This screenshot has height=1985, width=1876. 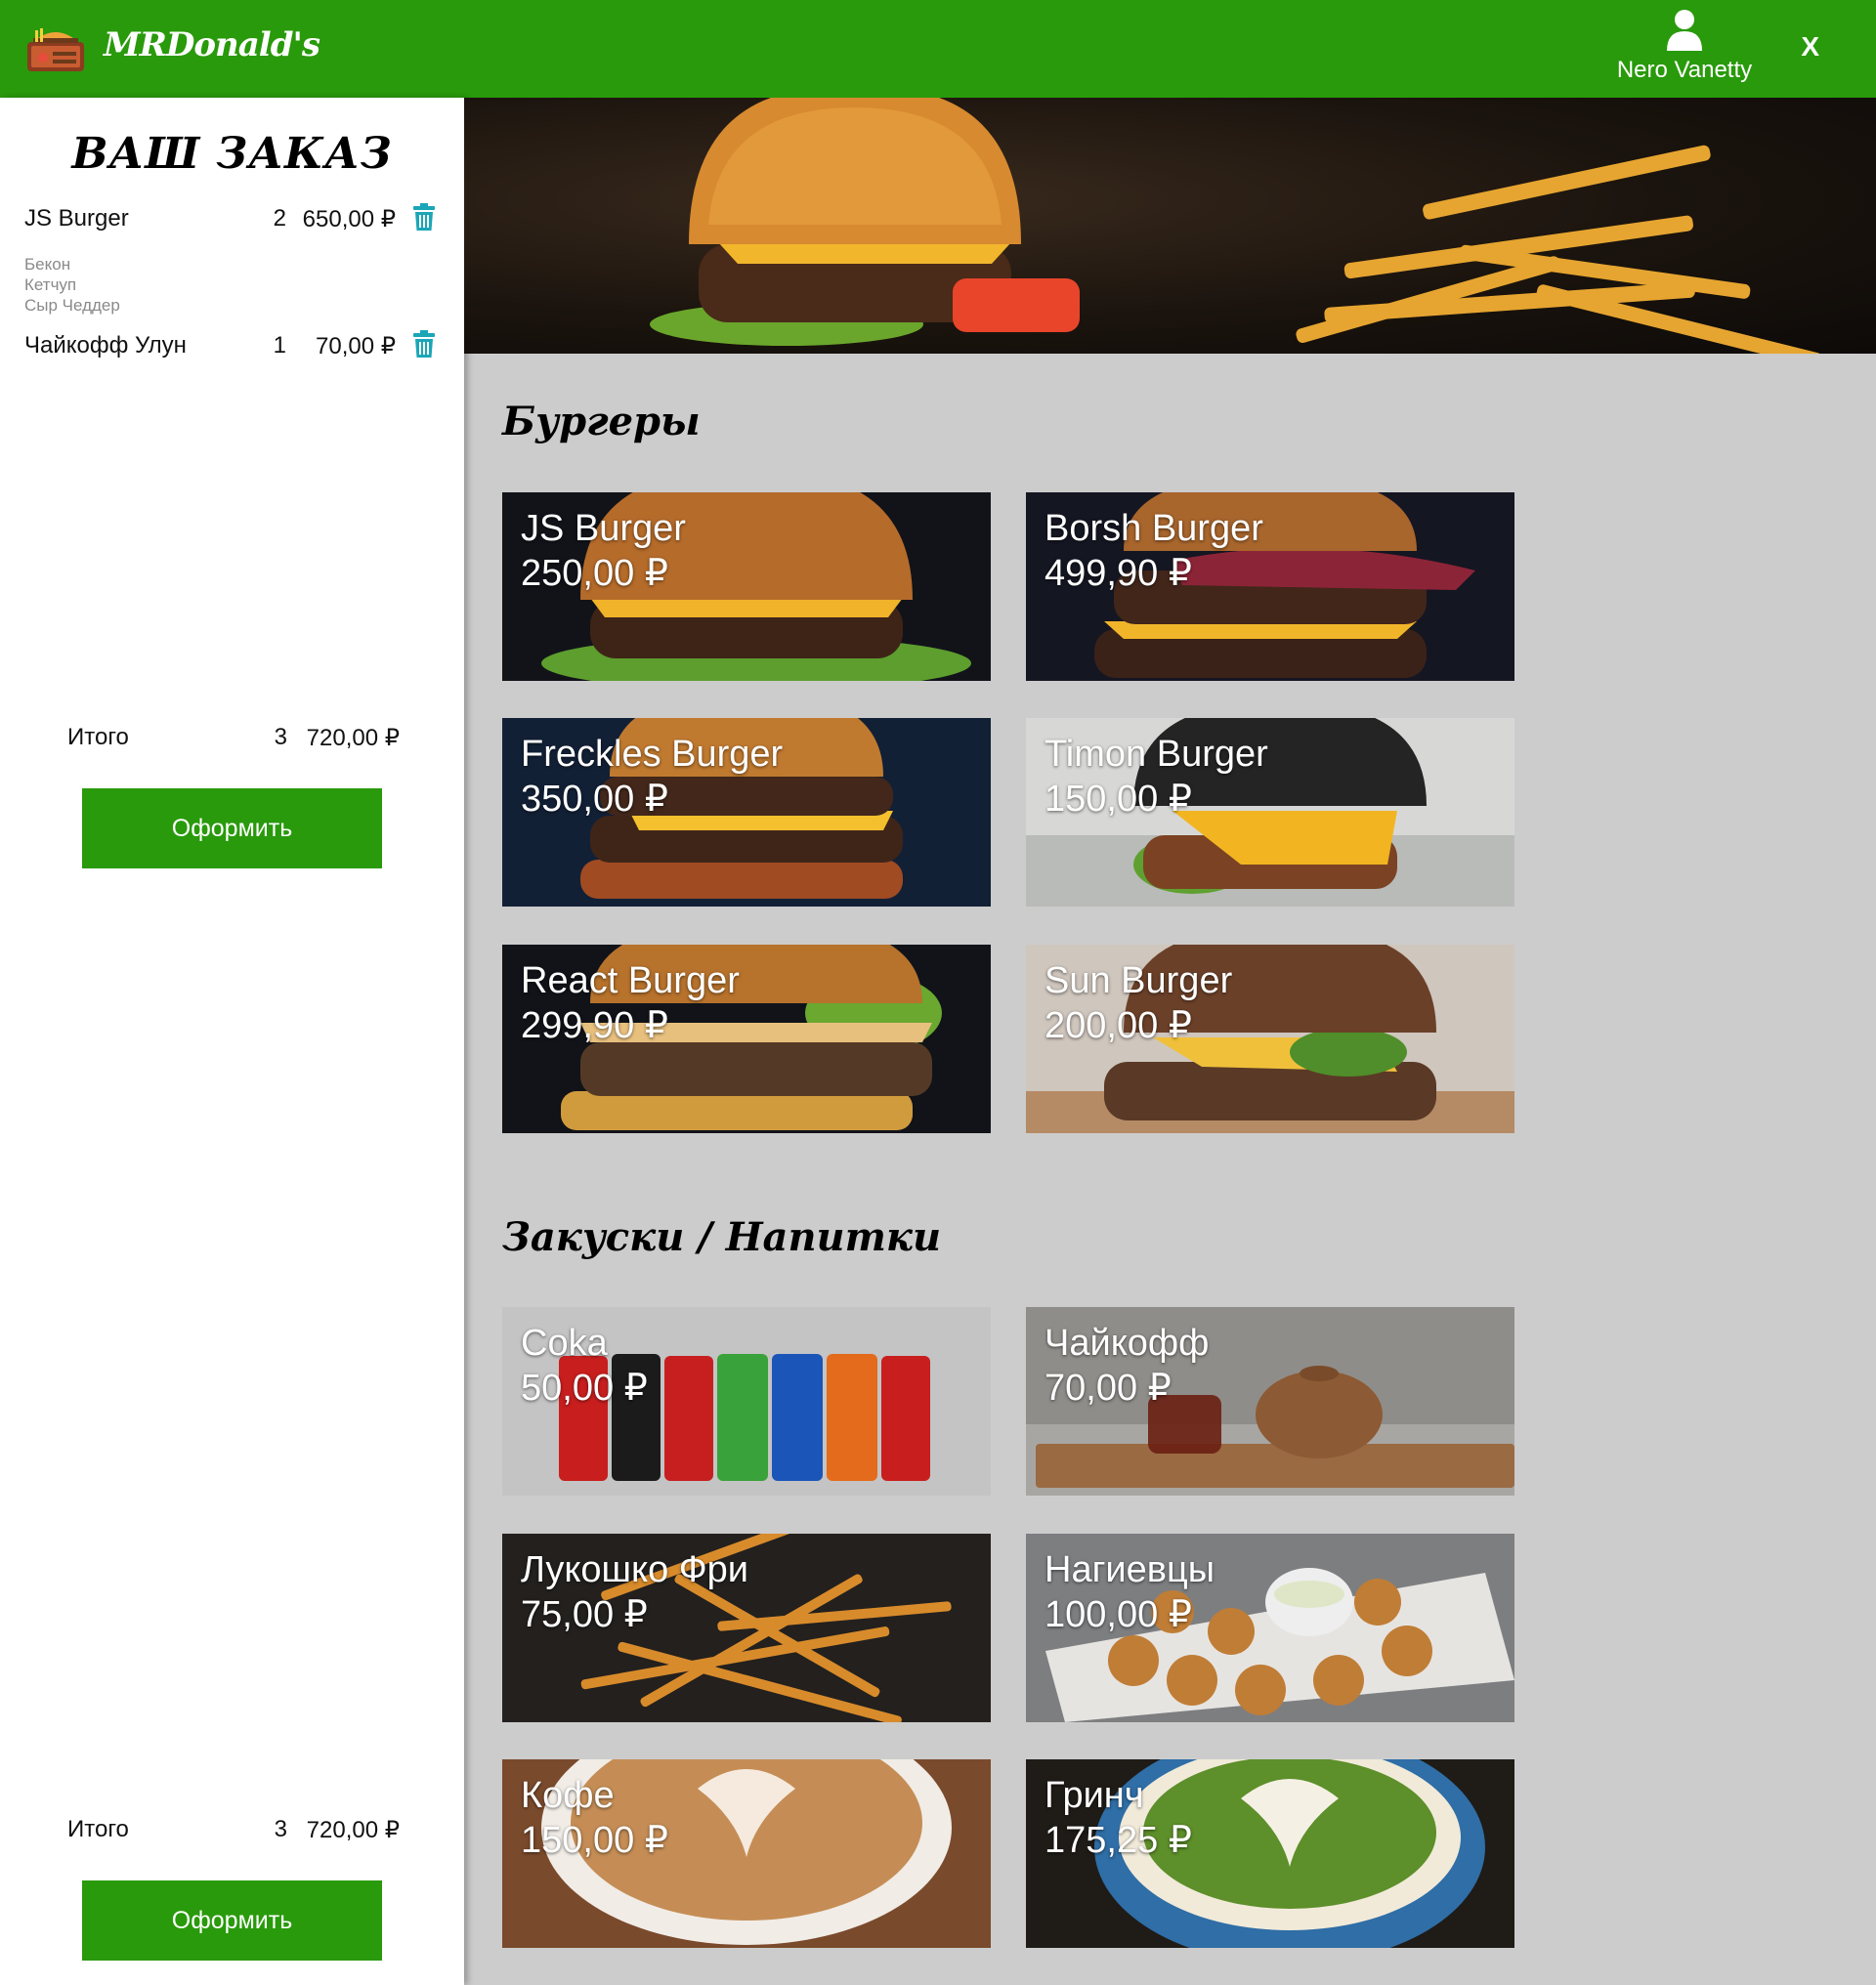 What do you see at coordinates (1108, 1388) in the screenshot?
I see `menu-item-price: 70,00 ₽` at bounding box center [1108, 1388].